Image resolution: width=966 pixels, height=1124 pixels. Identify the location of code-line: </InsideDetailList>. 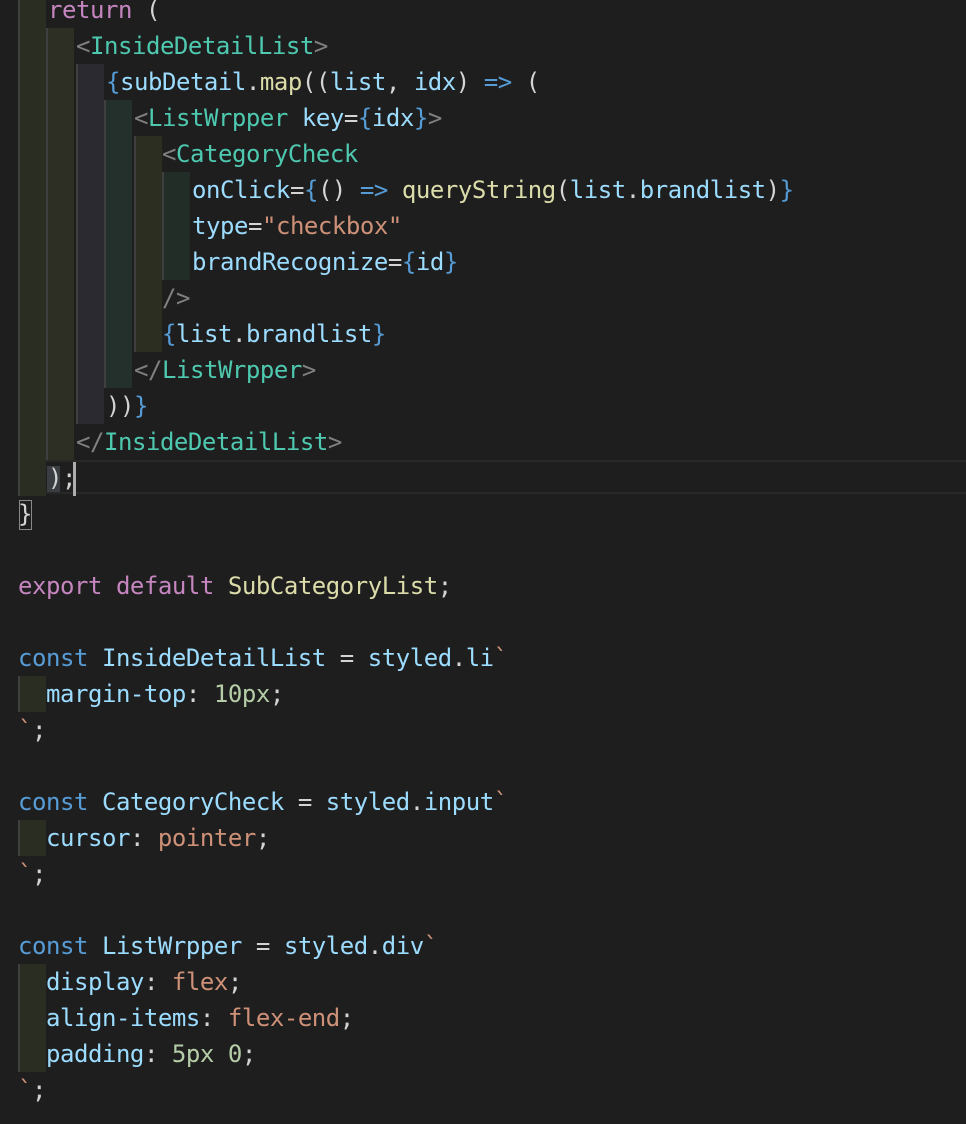
(483, 442).